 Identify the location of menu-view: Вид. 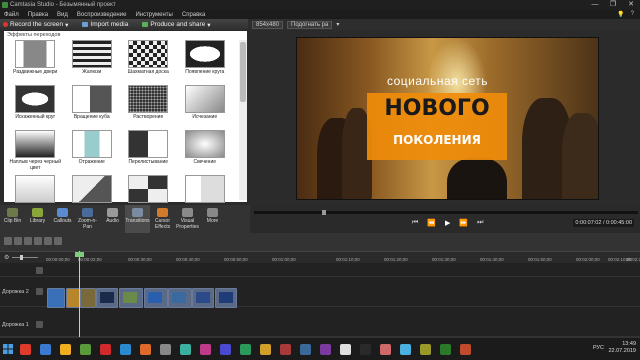
(62, 15).